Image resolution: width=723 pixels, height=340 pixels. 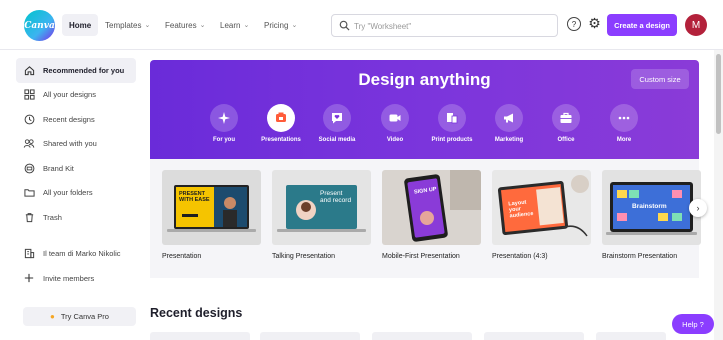 I want to click on sidebar-item-all-designs: All your designs, so click(x=76, y=95).